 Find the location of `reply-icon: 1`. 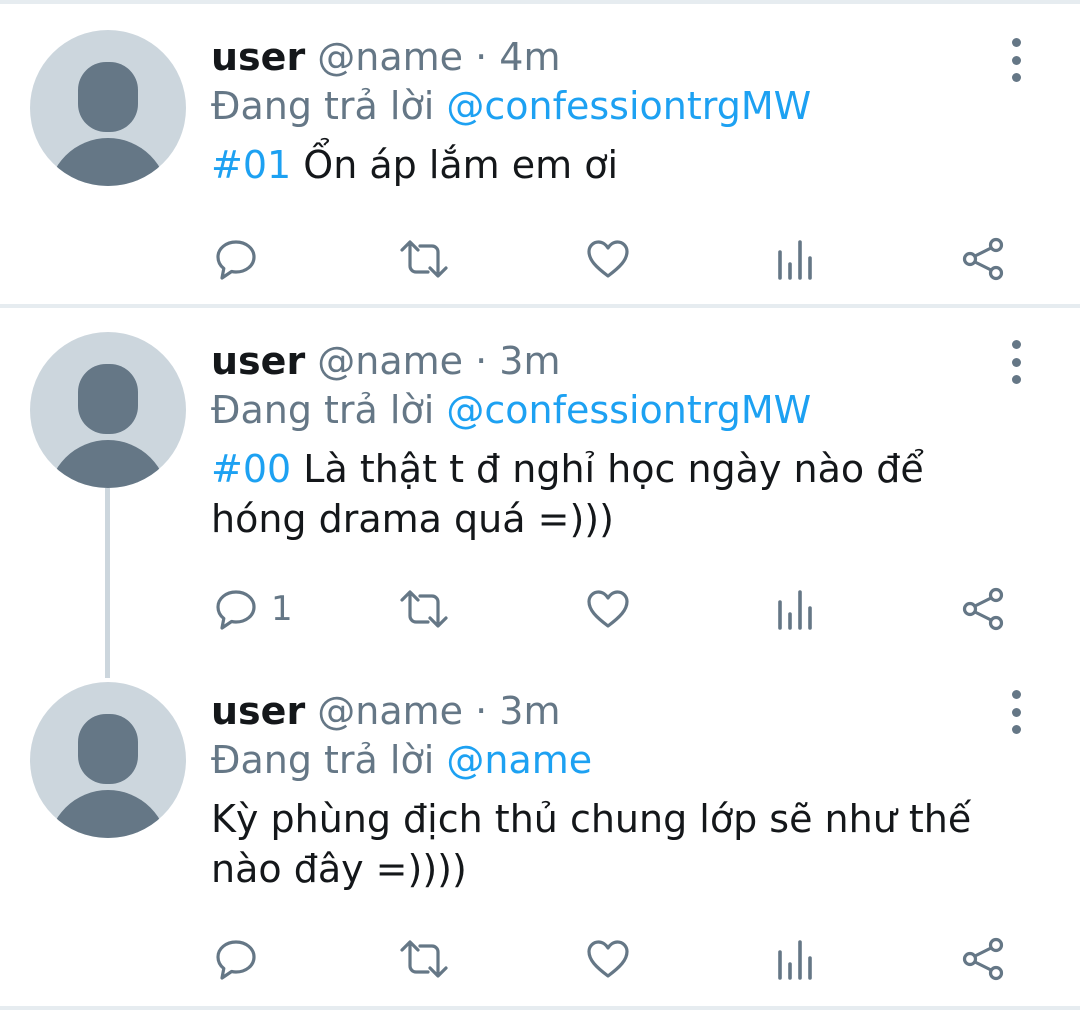

reply-icon: 1 is located at coordinates (253, 609).